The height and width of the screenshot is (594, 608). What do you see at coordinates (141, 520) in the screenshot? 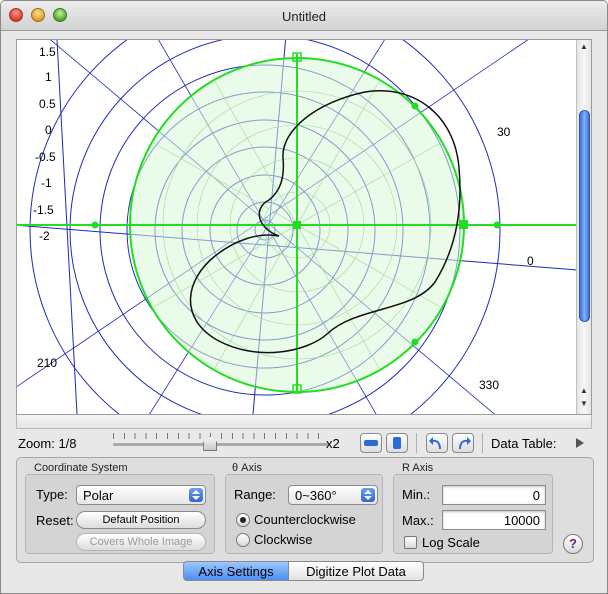
I see `default-position-button: Default Position` at bounding box center [141, 520].